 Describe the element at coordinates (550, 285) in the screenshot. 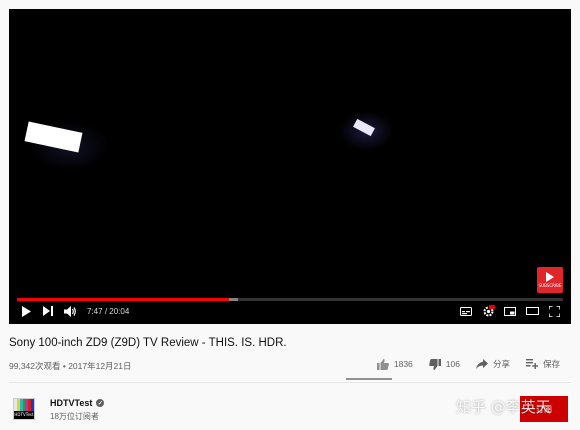

I see `subscribe-watermark-label: SUBSCRIBE` at that location.